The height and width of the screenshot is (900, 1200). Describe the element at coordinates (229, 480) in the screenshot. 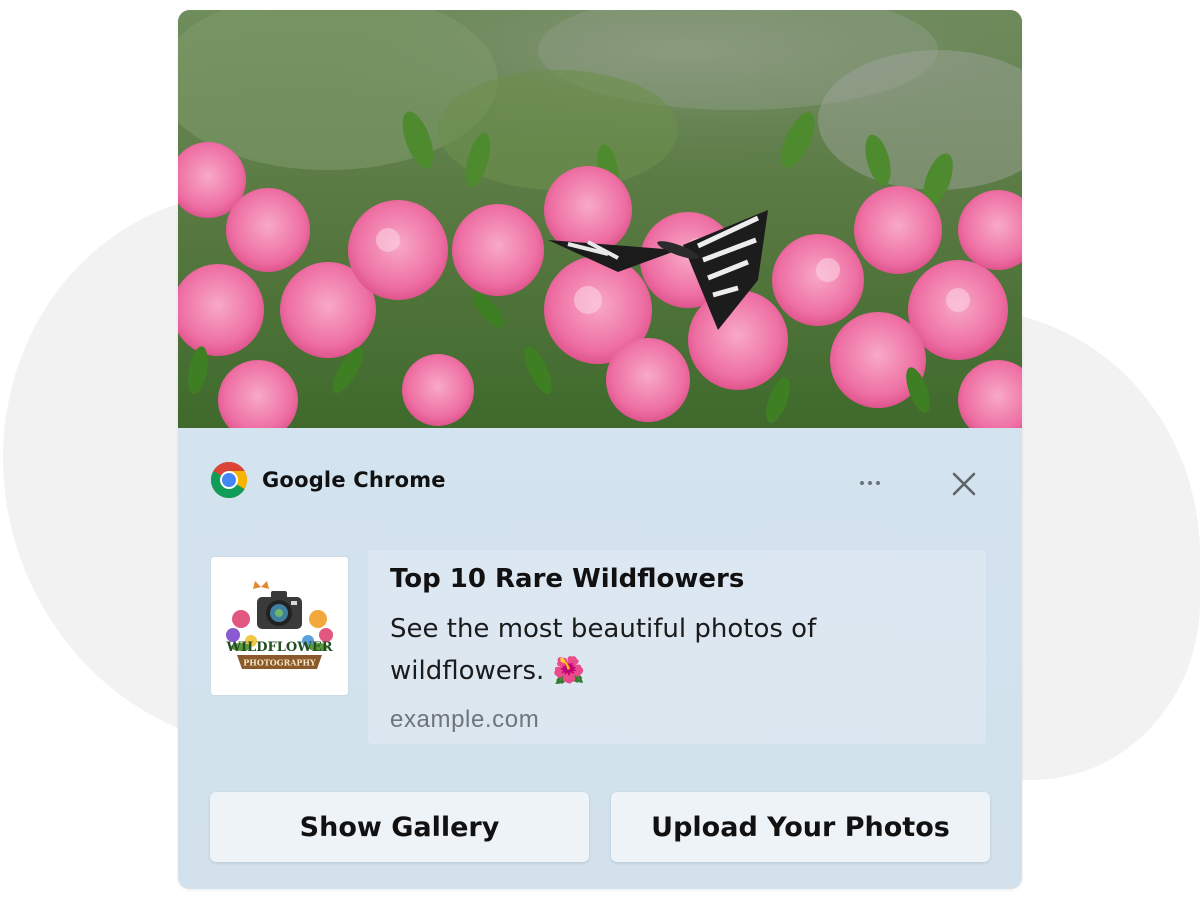

I see `chrome-icon` at that location.